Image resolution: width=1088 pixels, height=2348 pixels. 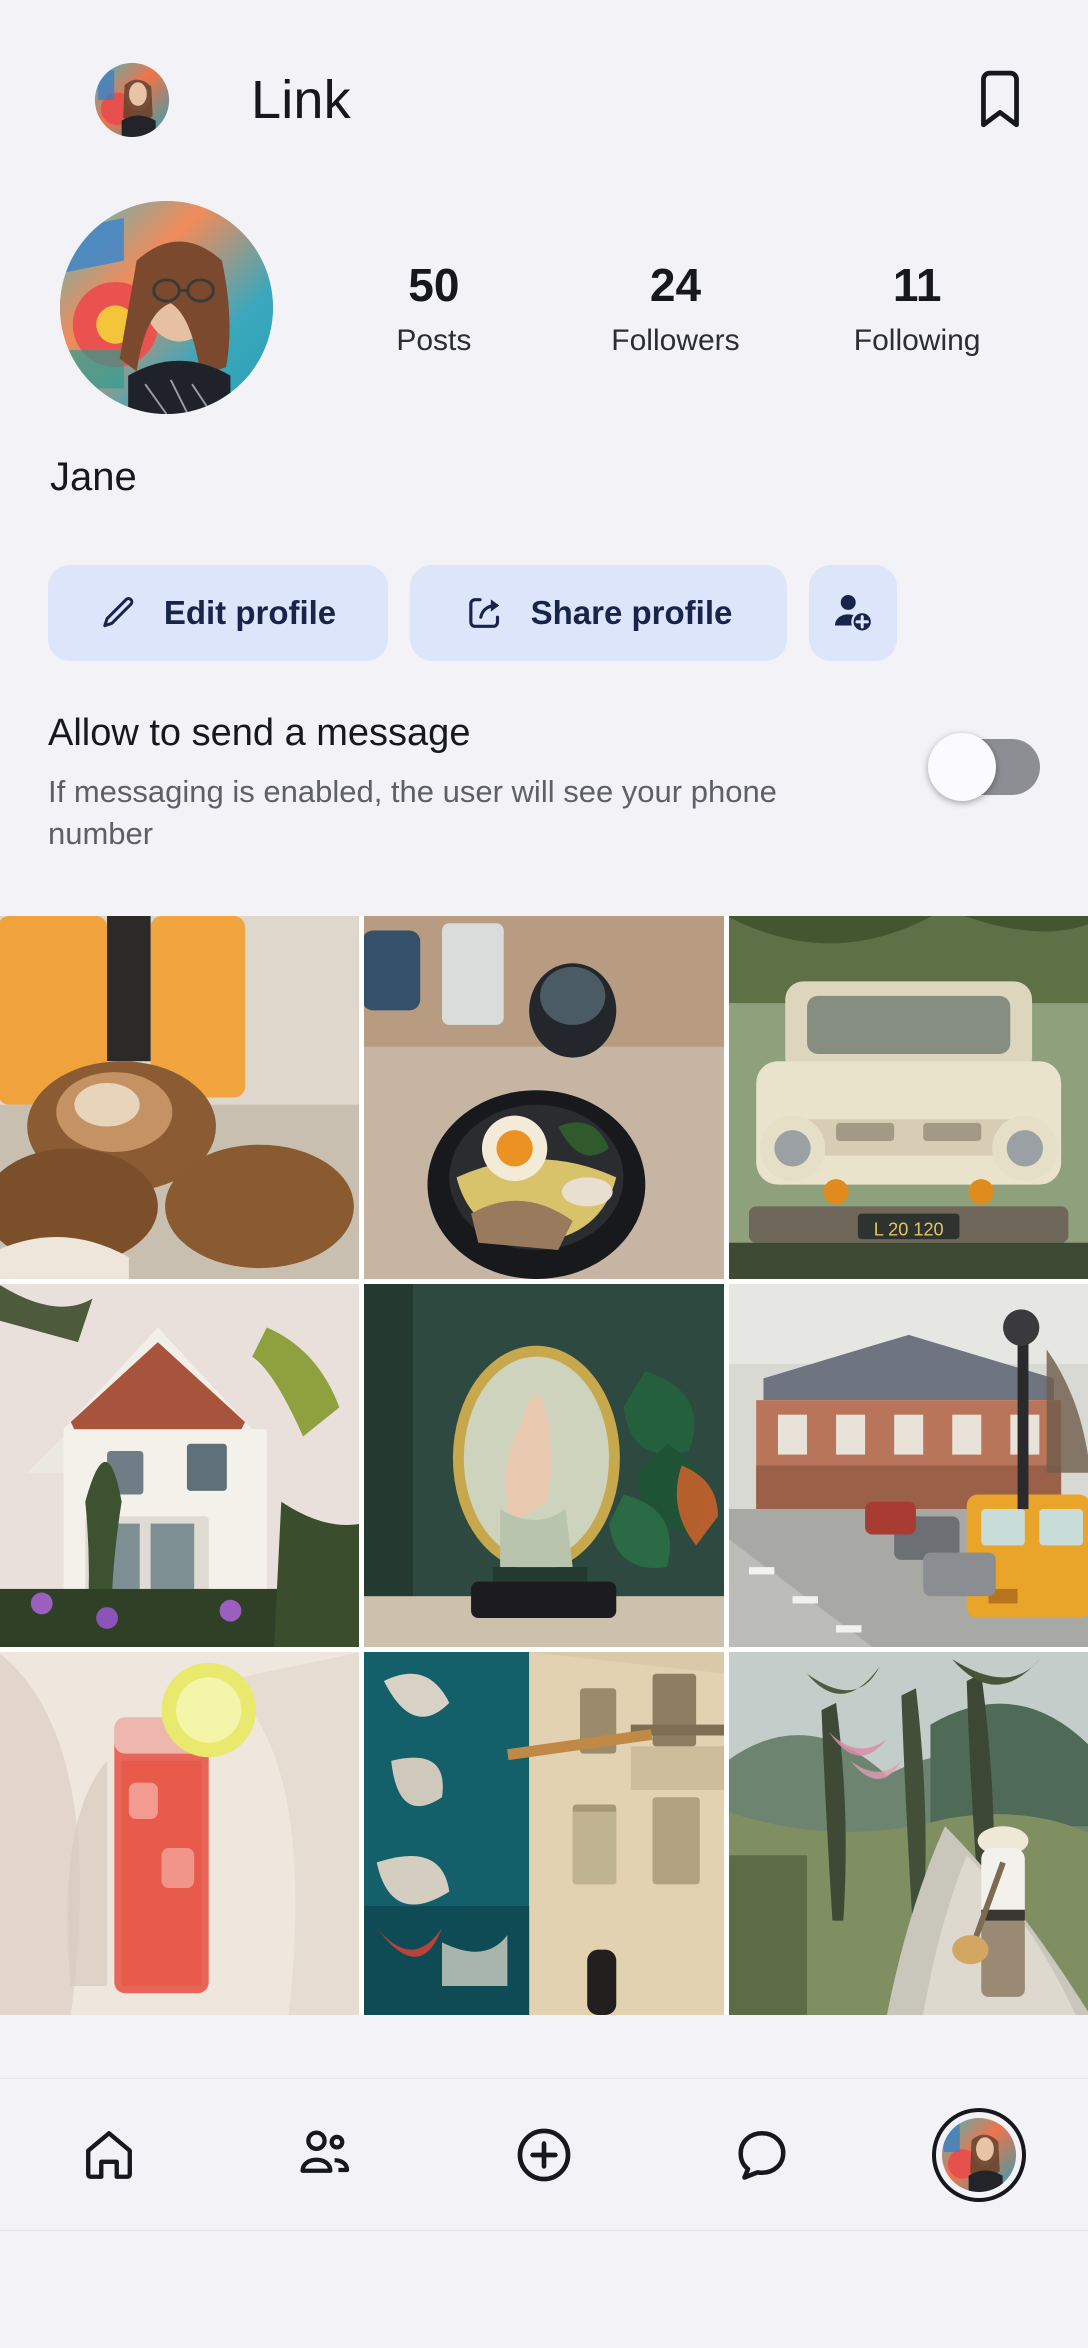 I want to click on share-icon, so click(x=483, y=613).